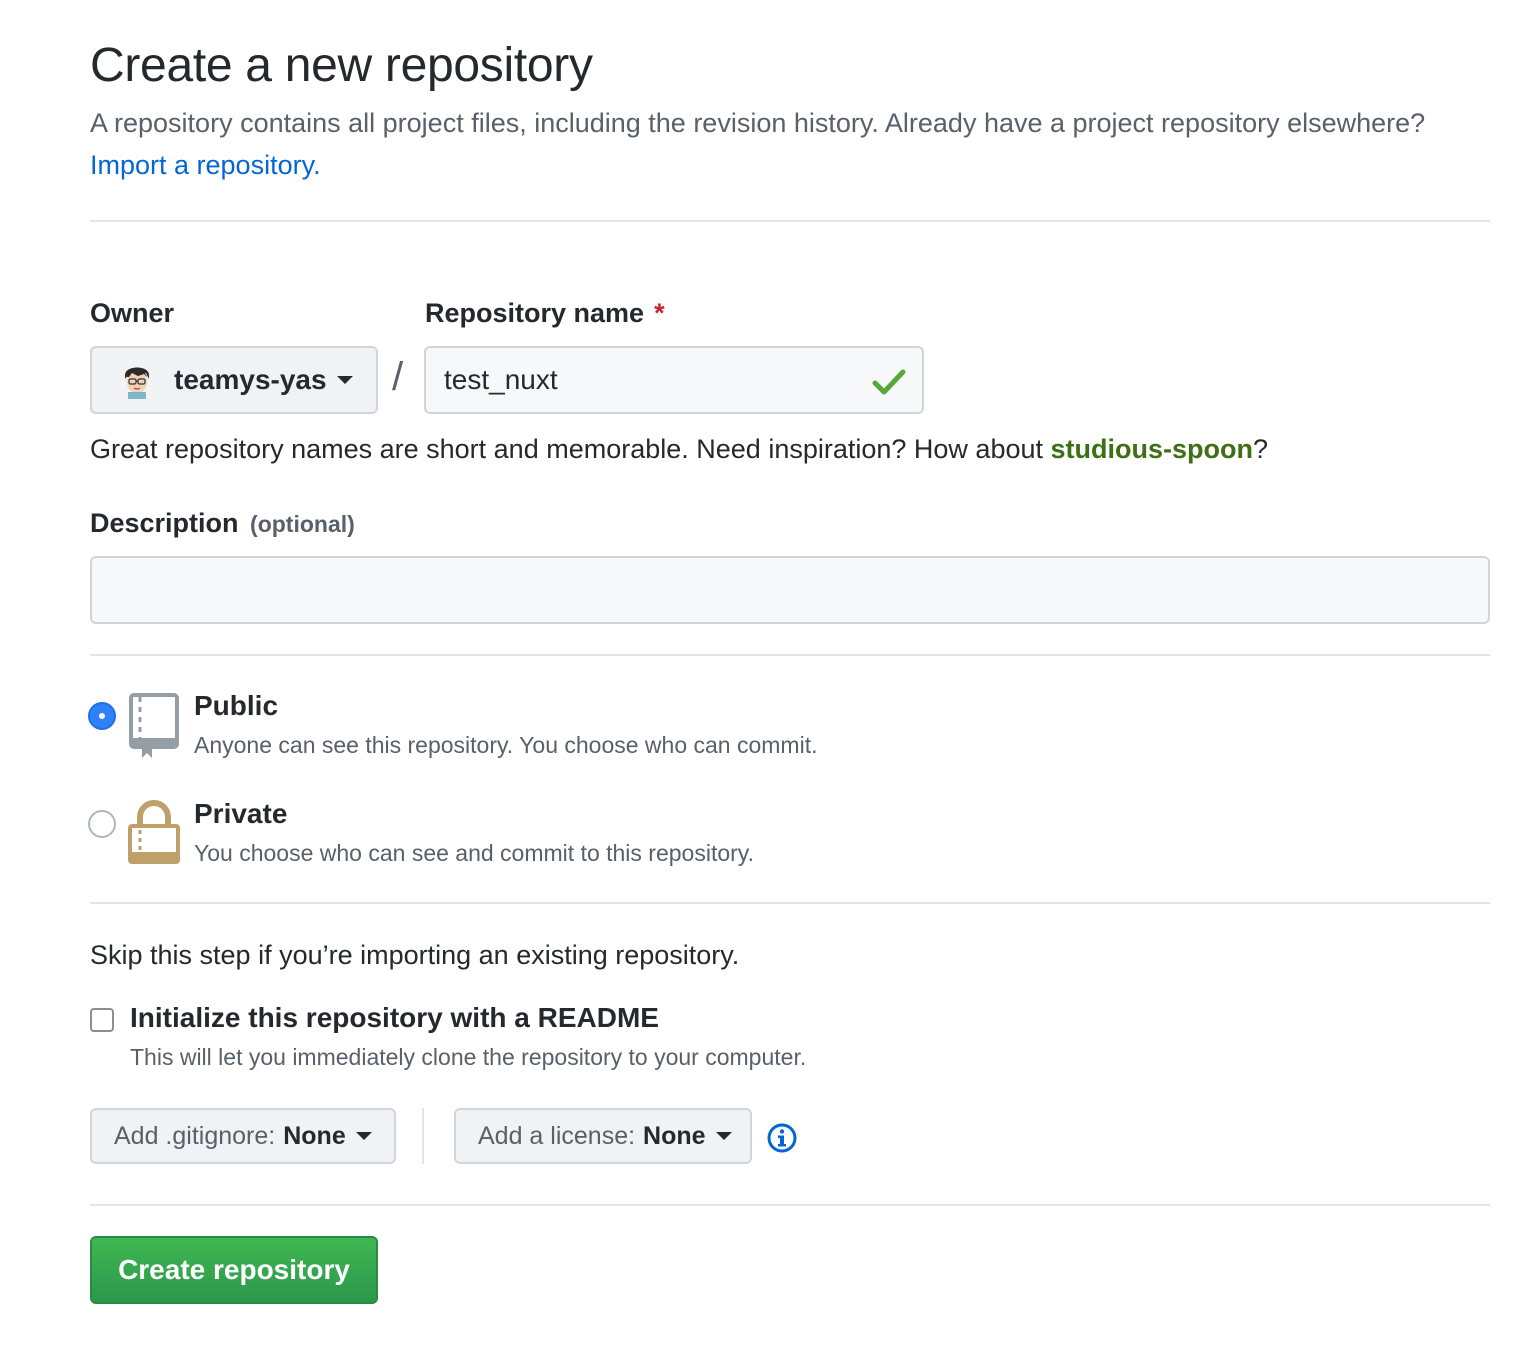  What do you see at coordinates (236, 705) in the screenshot?
I see `public-title: Public` at bounding box center [236, 705].